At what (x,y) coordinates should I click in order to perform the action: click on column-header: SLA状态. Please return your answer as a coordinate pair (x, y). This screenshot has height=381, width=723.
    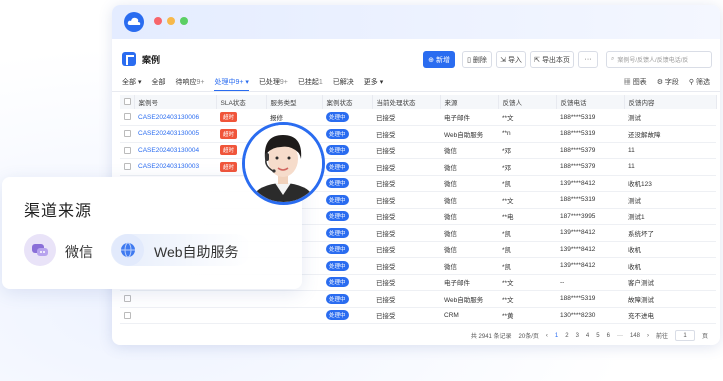
    Looking at the image, I should click on (241, 102).